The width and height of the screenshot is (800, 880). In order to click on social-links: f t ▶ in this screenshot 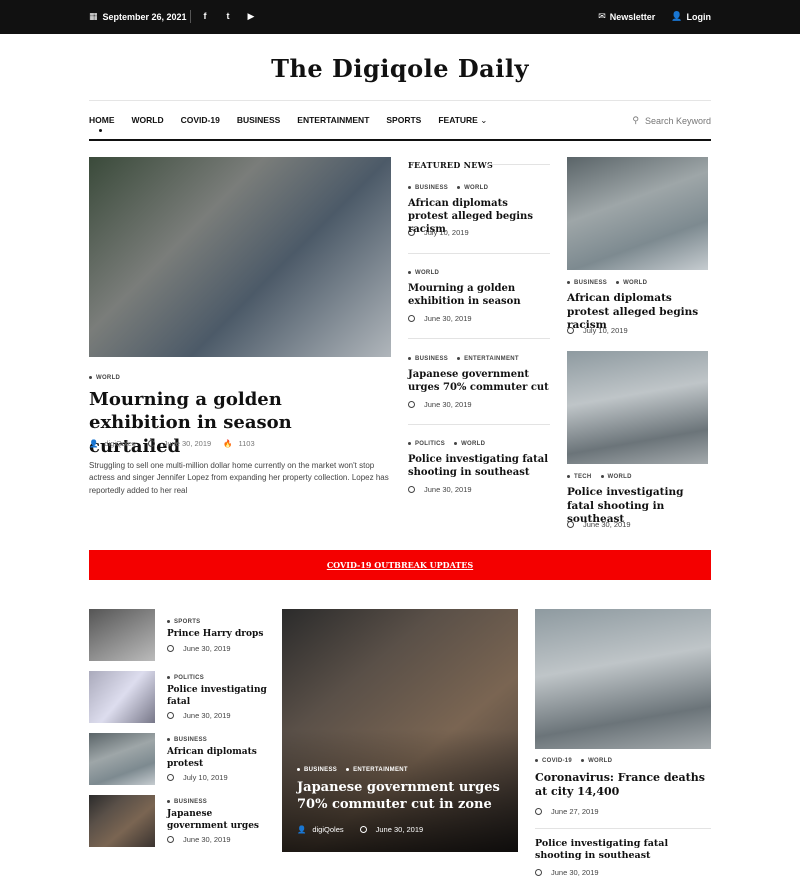, I will do `click(228, 16)`.